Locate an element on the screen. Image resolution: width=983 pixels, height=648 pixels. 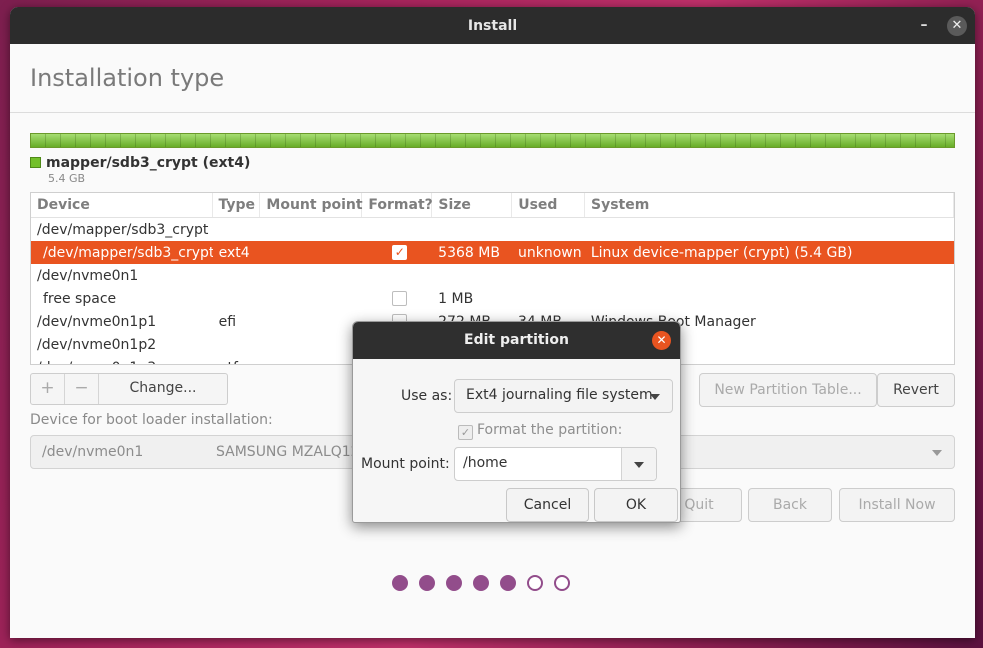
add-partition-button: + is located at coordinates (48, 389).